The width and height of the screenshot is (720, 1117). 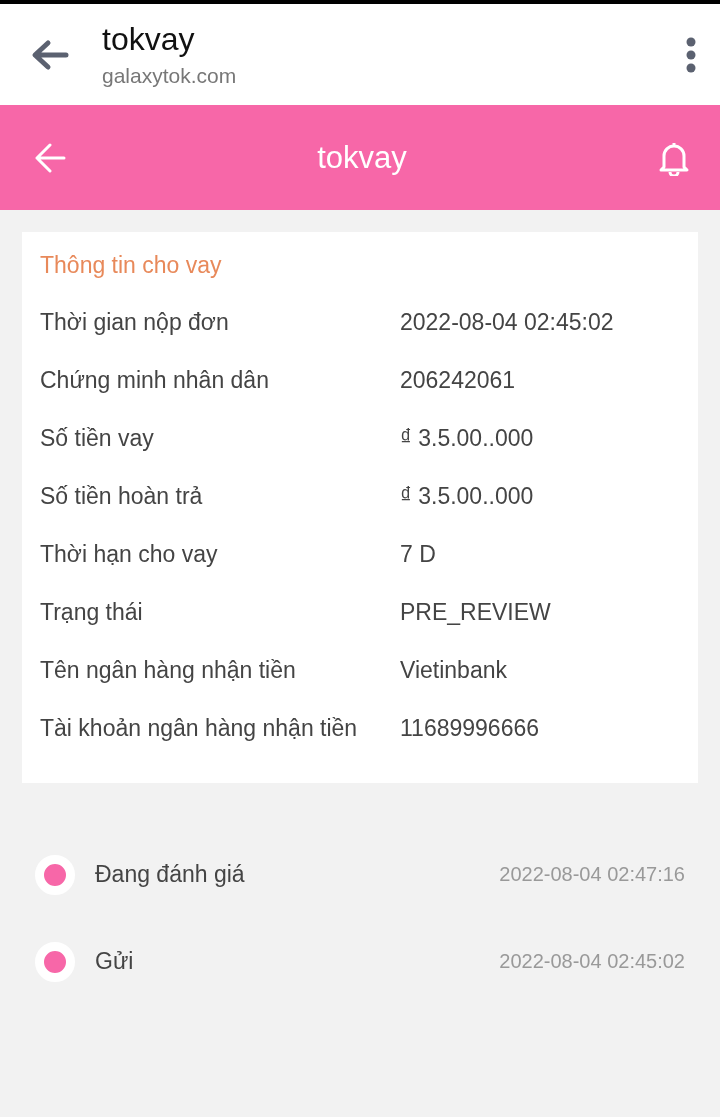 I want to click on more-options-icon, so click(x=691, y=54).